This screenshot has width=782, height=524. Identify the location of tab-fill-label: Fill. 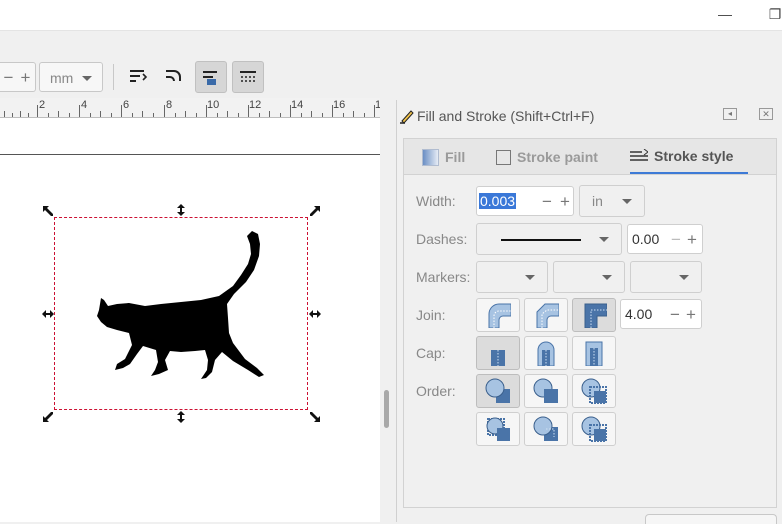
(455, 157).